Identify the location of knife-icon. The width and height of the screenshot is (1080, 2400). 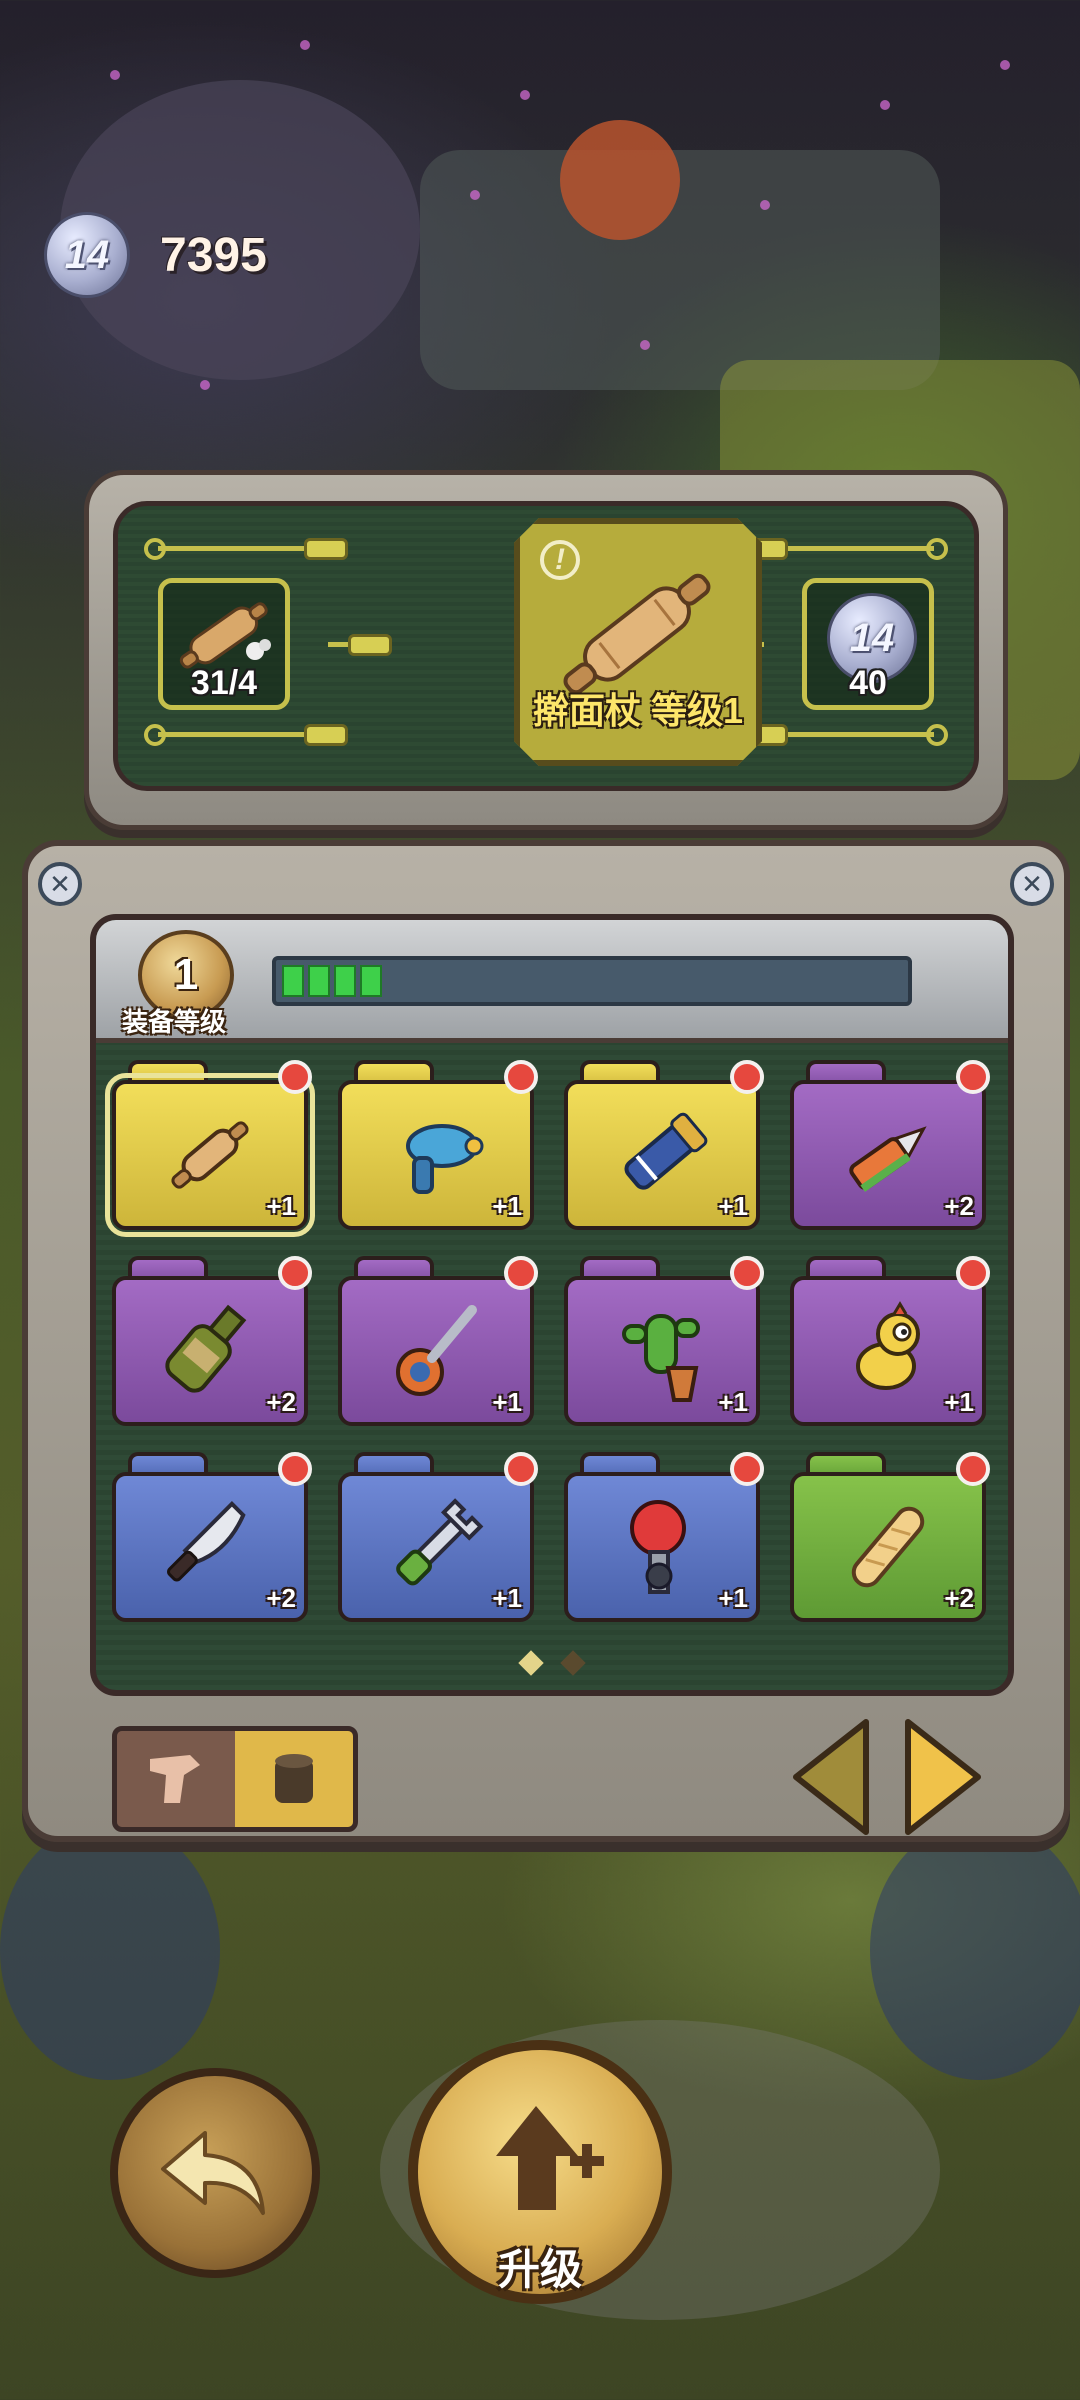
(206, 1541).